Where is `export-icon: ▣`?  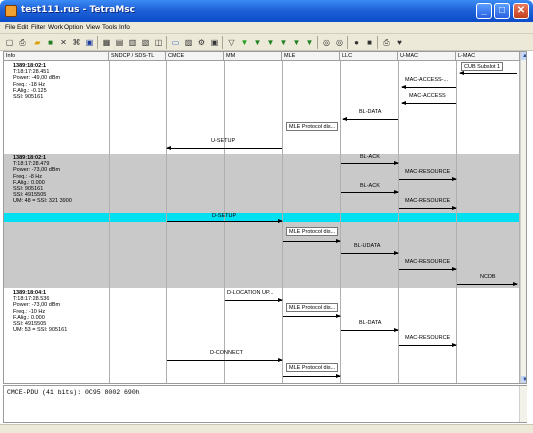 export-icon: ▣ is located at coordinates (89, 42).